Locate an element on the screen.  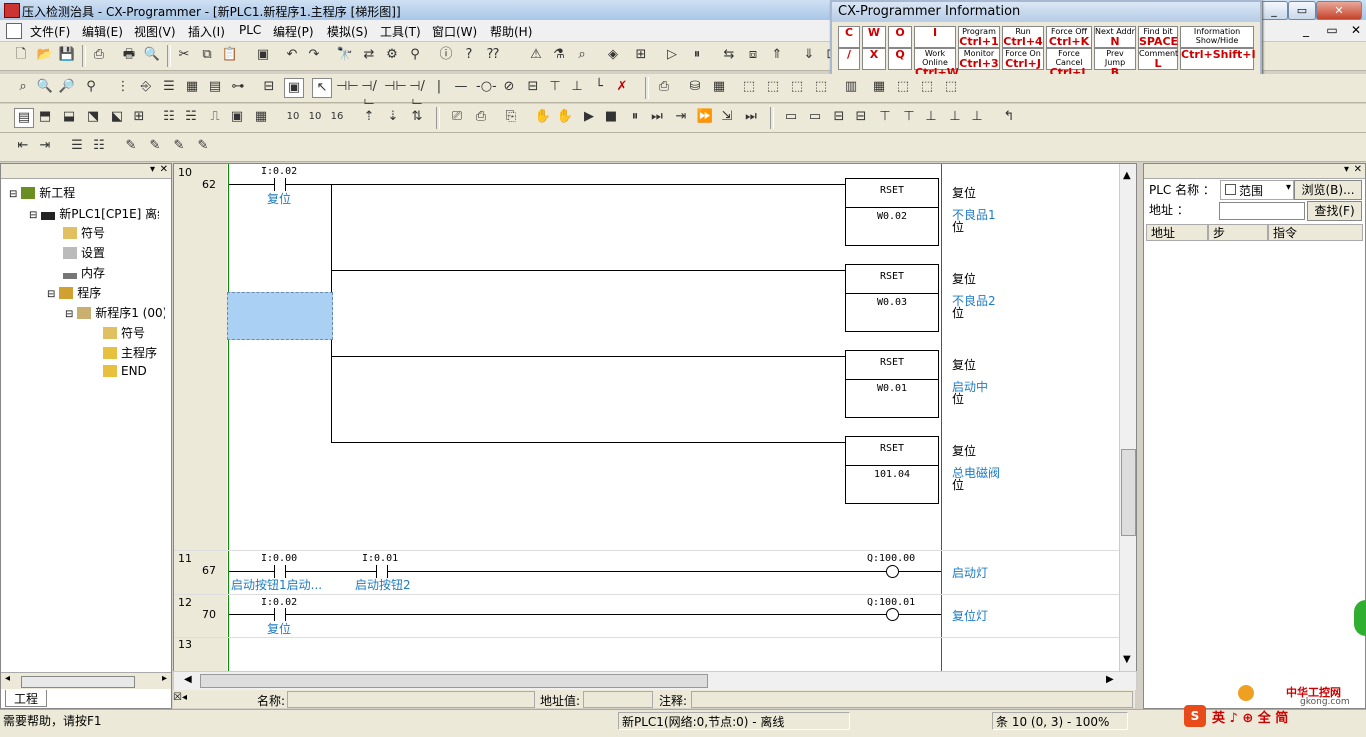
tool-d-icon: ✎ is located at coordinates (203, 146).